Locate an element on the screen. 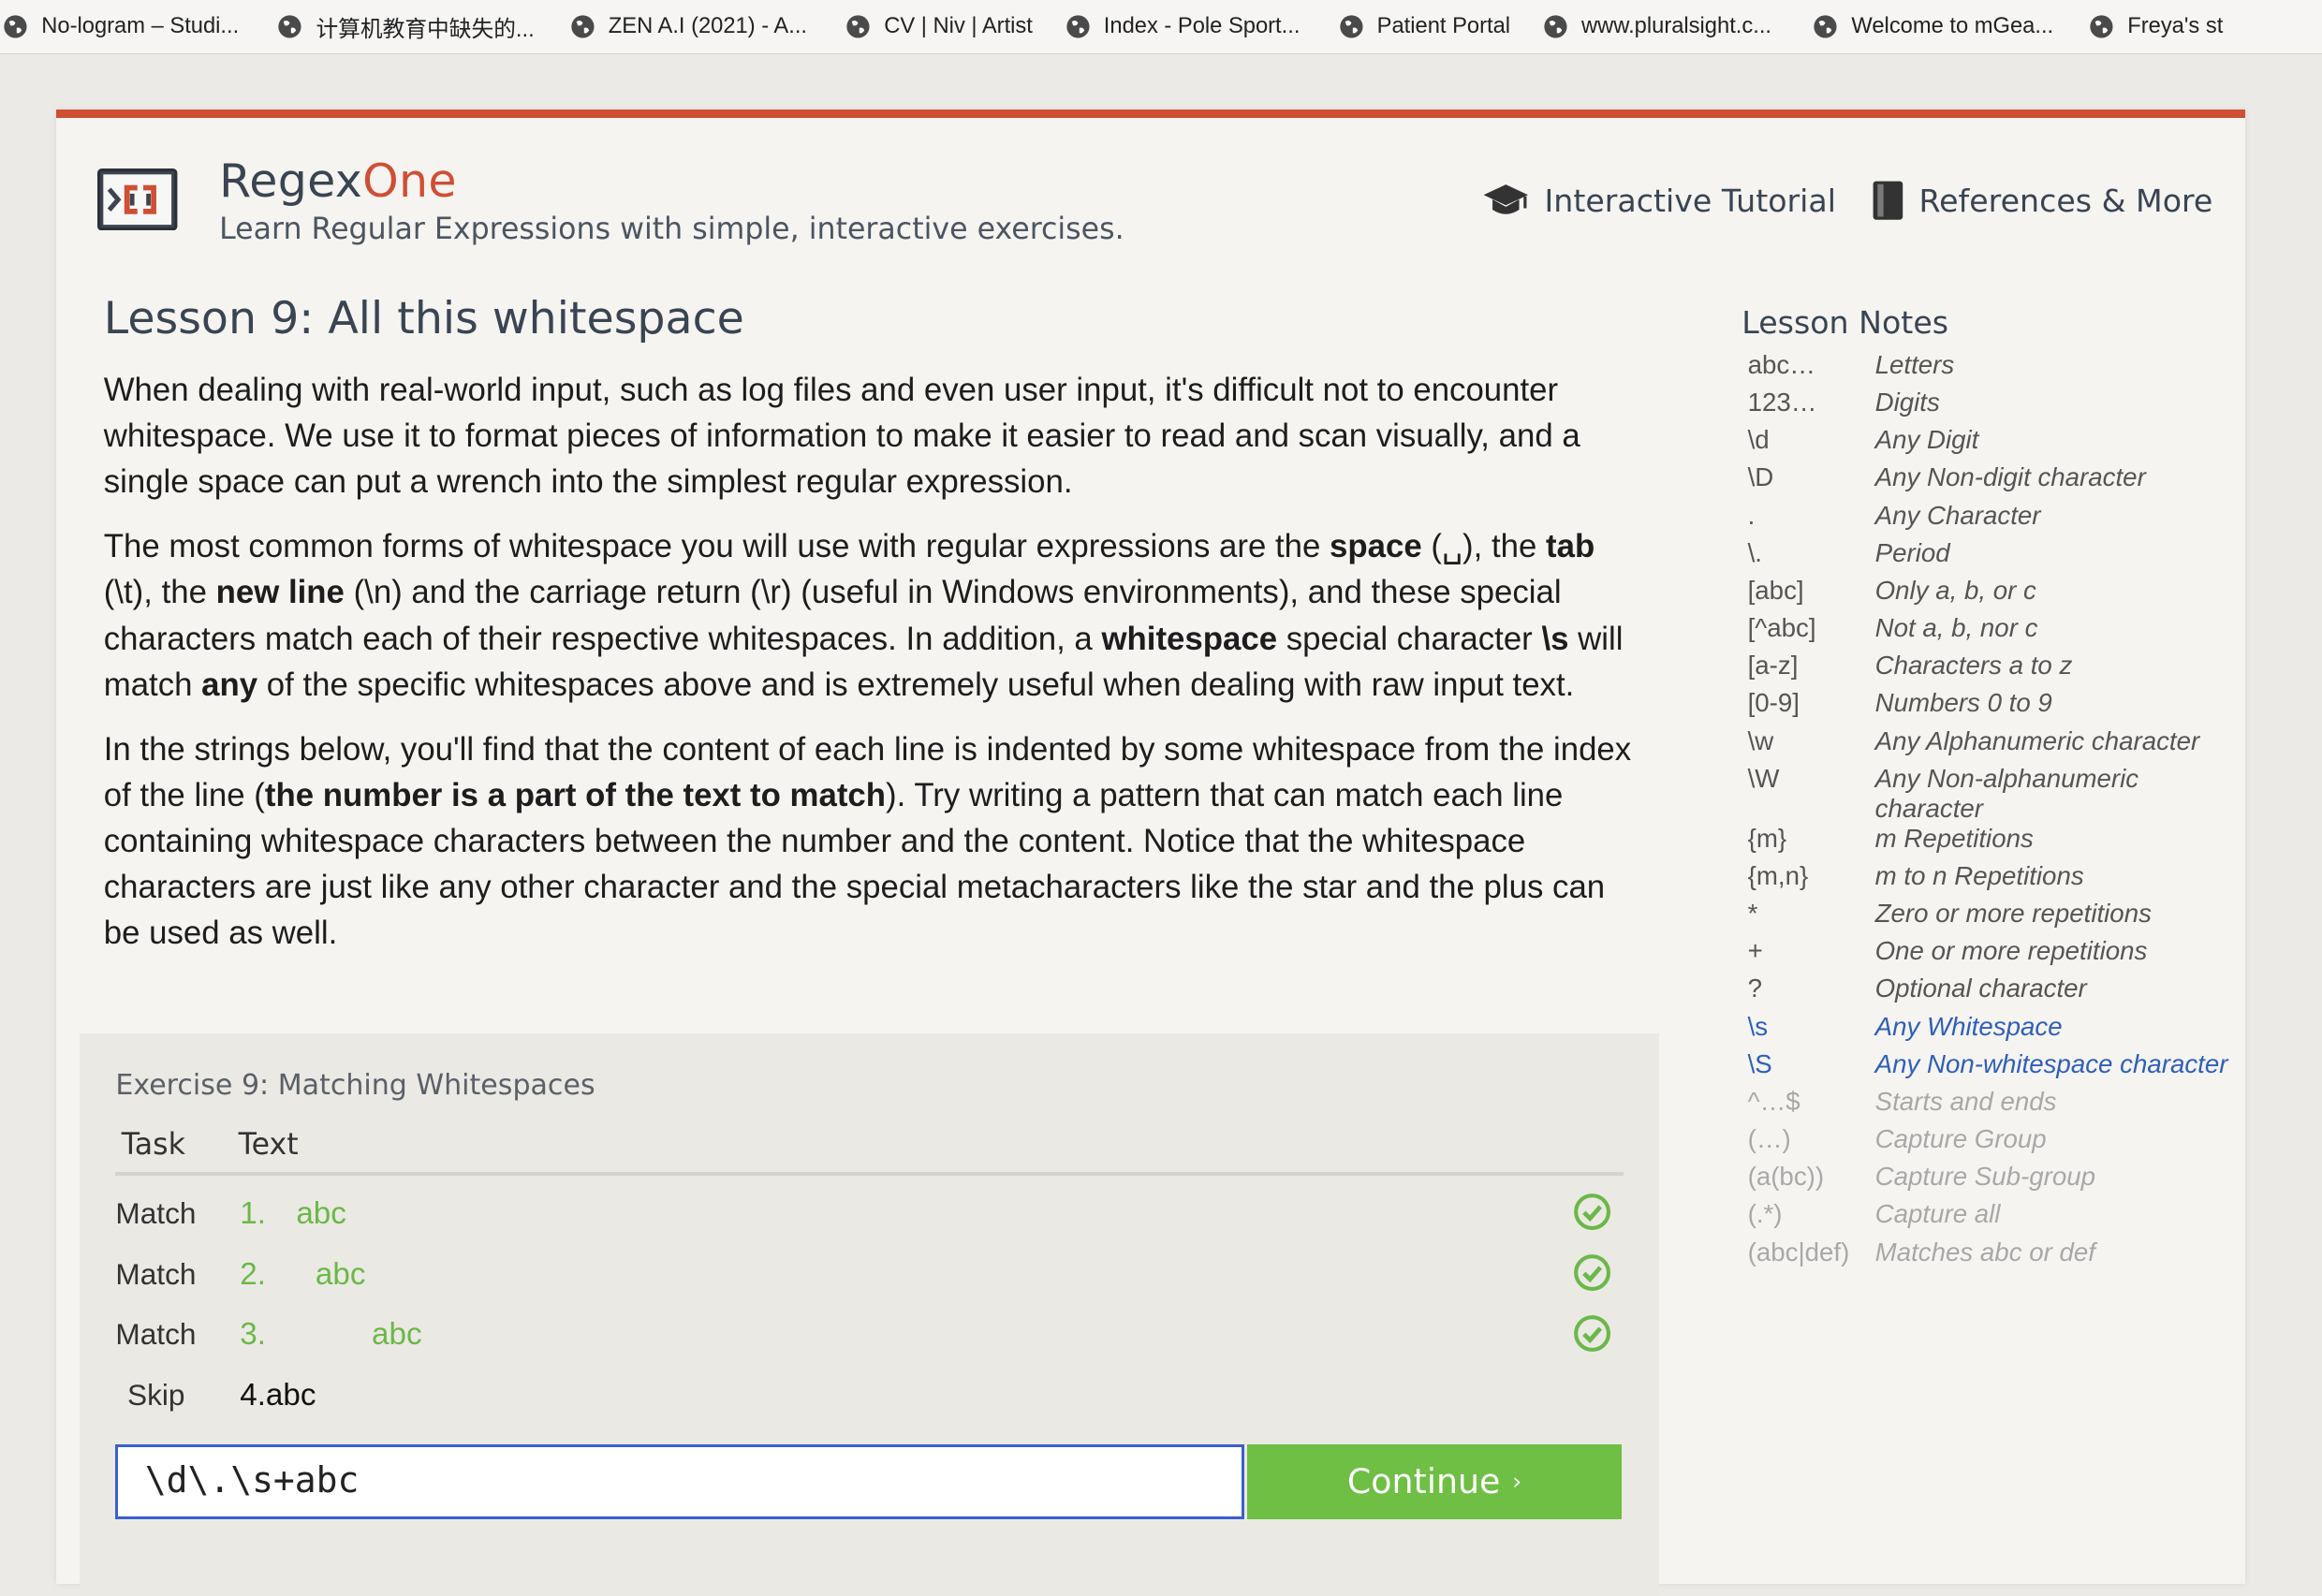  lesson-note-value: Zero or more repetitions is located at coordinates (2013, 914).